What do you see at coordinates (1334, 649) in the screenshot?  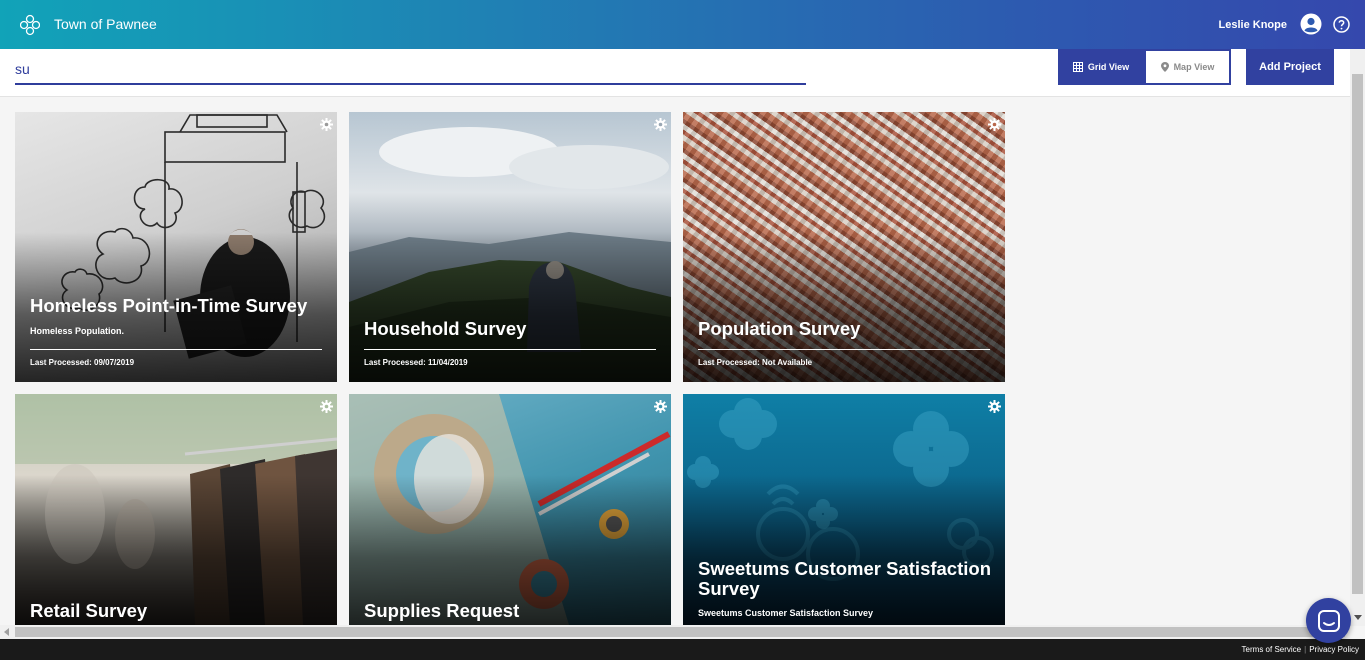 I see `privacy-policy-link: Privacy Policy` at bounding box center [1334, 649].